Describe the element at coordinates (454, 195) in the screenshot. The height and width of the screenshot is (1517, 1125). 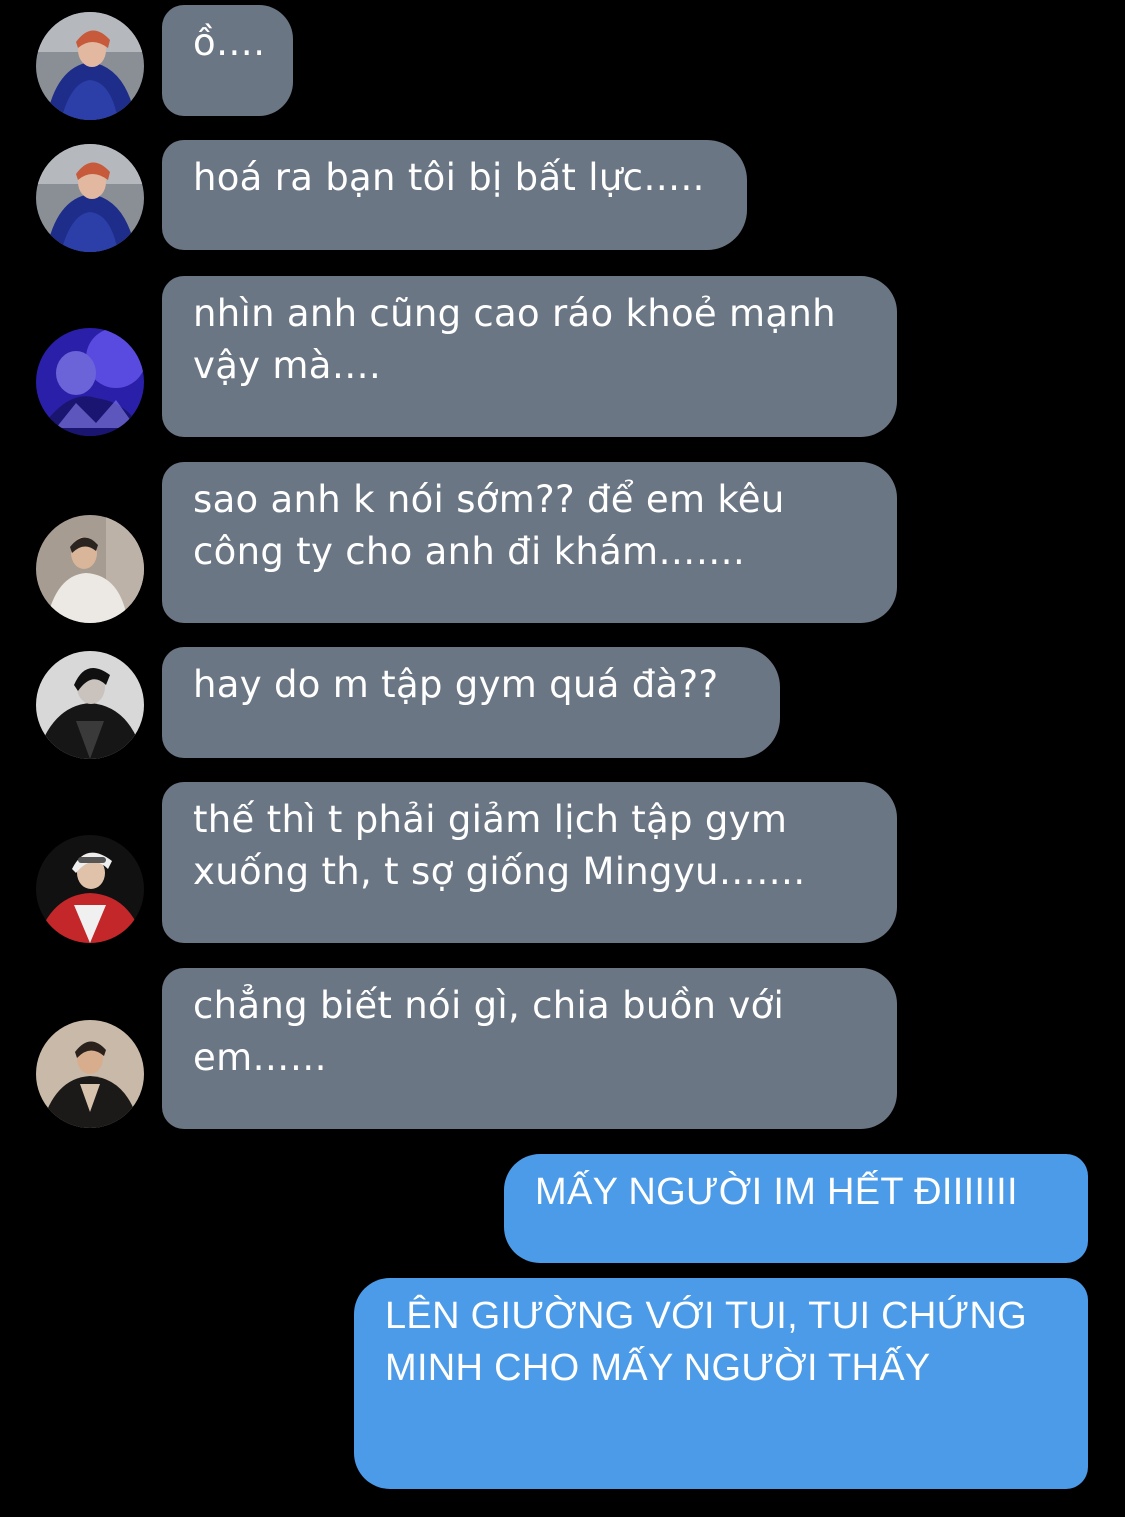
I see `message-bubble: hoá ra bạn tôi bị bất lực…..` at that location.